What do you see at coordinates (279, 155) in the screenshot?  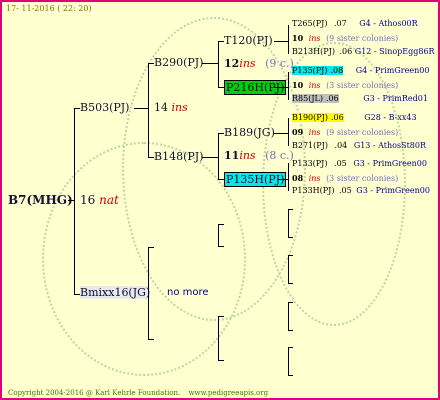 I see `gen3-count: (8 c.)` at bounding box center [279, 155].